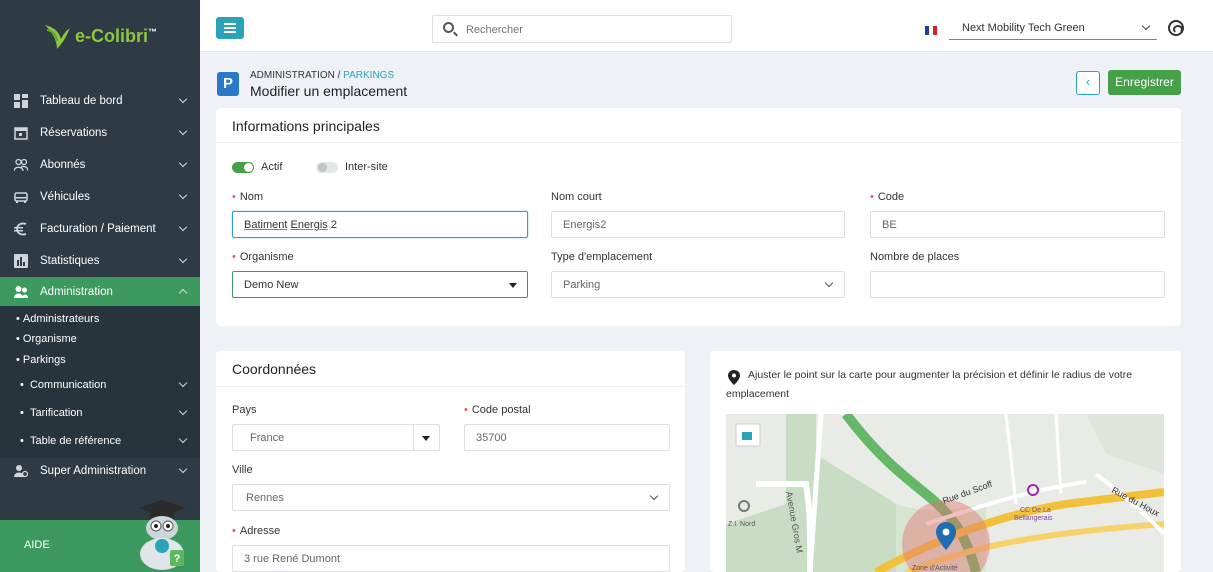  What do you see at coordinates (115, 35) in the screenshot?
I see `app-name: e-Colibri™` at bounding box center [115, 35].